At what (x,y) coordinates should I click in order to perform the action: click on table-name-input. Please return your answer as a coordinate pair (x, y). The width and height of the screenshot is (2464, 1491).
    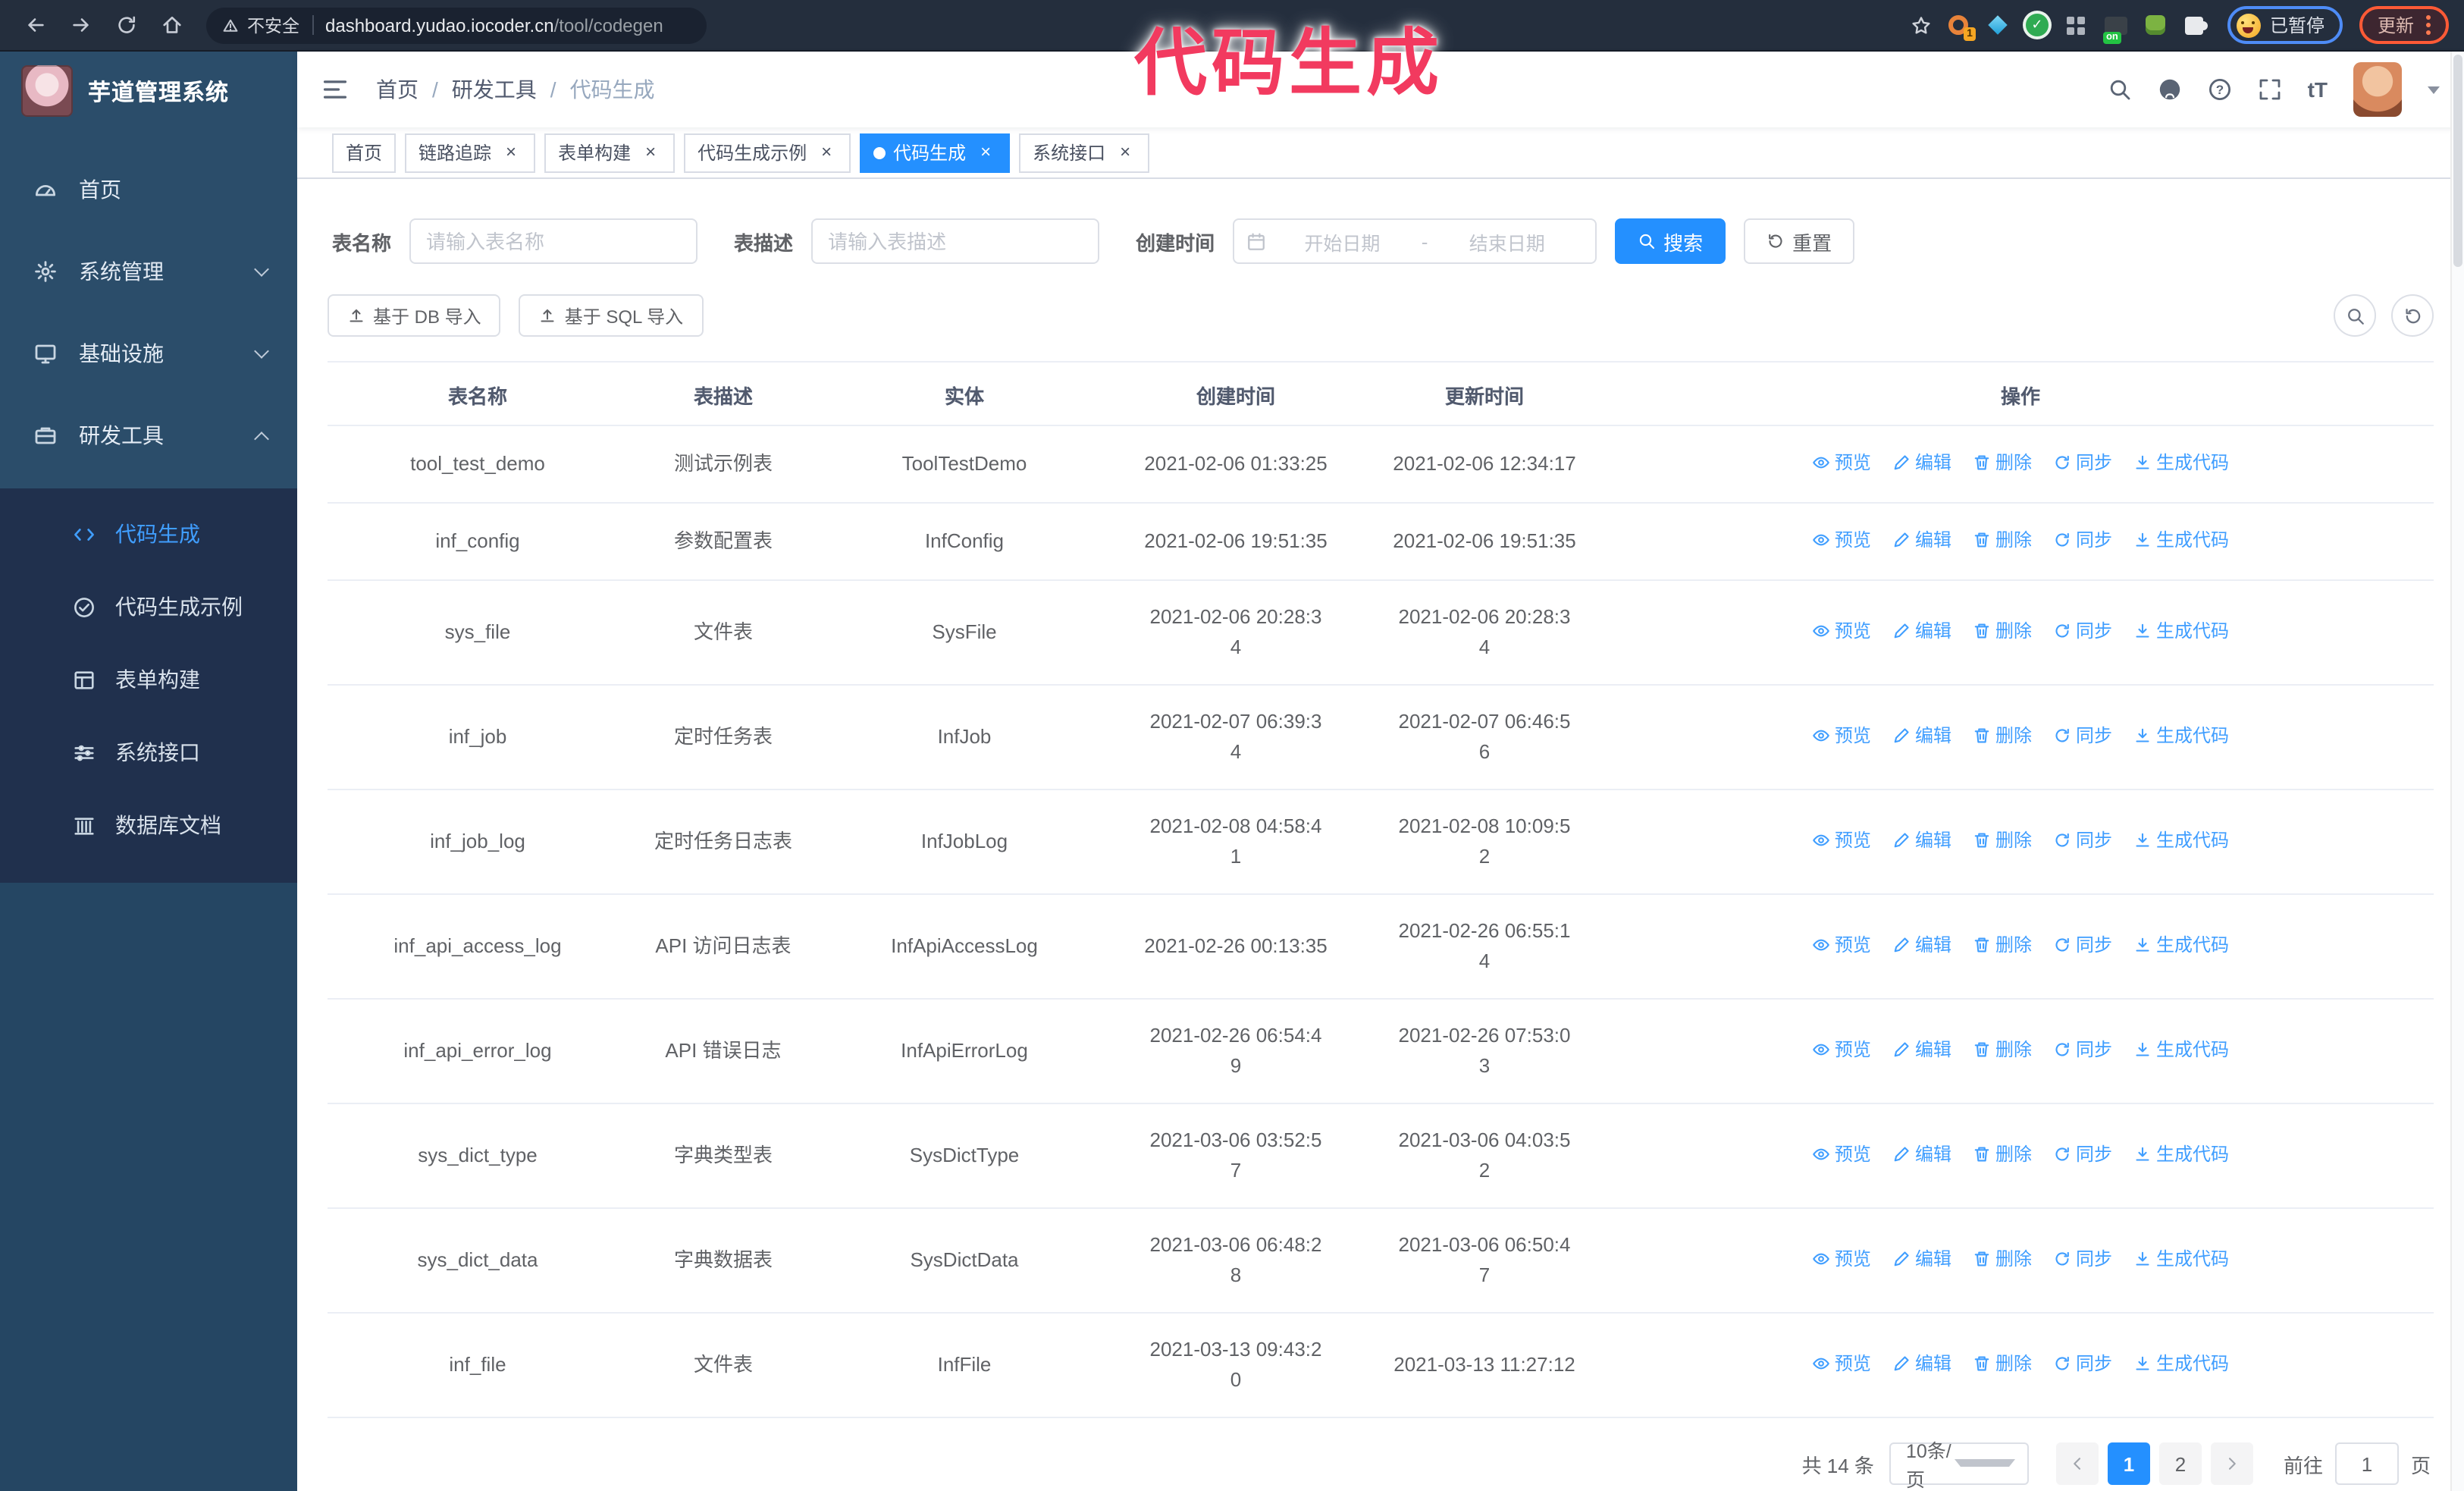
    Looking at the image, I should click on (554, 241).